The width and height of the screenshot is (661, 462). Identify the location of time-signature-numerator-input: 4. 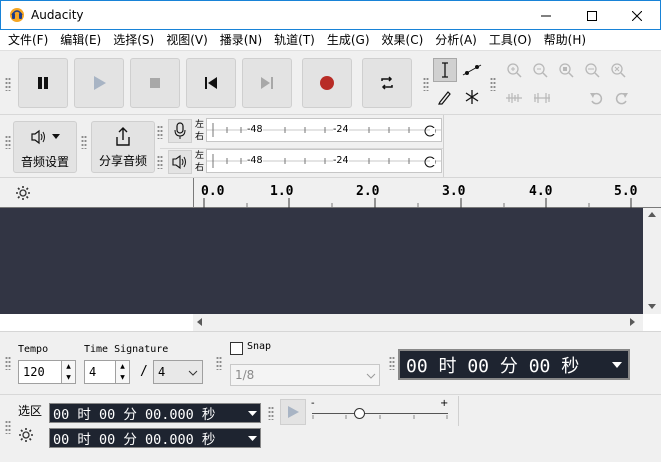
(100, 372).